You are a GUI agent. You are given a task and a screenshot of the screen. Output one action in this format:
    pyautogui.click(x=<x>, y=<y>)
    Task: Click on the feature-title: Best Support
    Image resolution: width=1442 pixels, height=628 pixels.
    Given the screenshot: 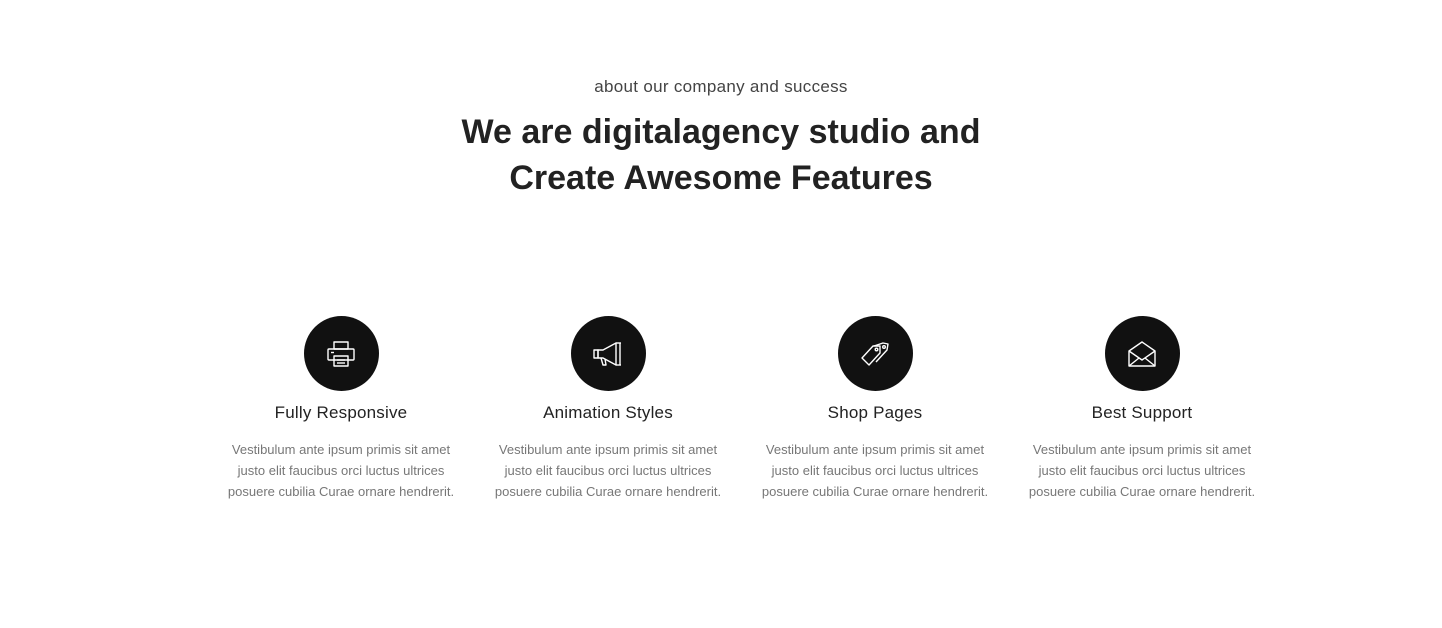 What is the action you would take?
    pyautogui.click(x=1142, y=412)
    